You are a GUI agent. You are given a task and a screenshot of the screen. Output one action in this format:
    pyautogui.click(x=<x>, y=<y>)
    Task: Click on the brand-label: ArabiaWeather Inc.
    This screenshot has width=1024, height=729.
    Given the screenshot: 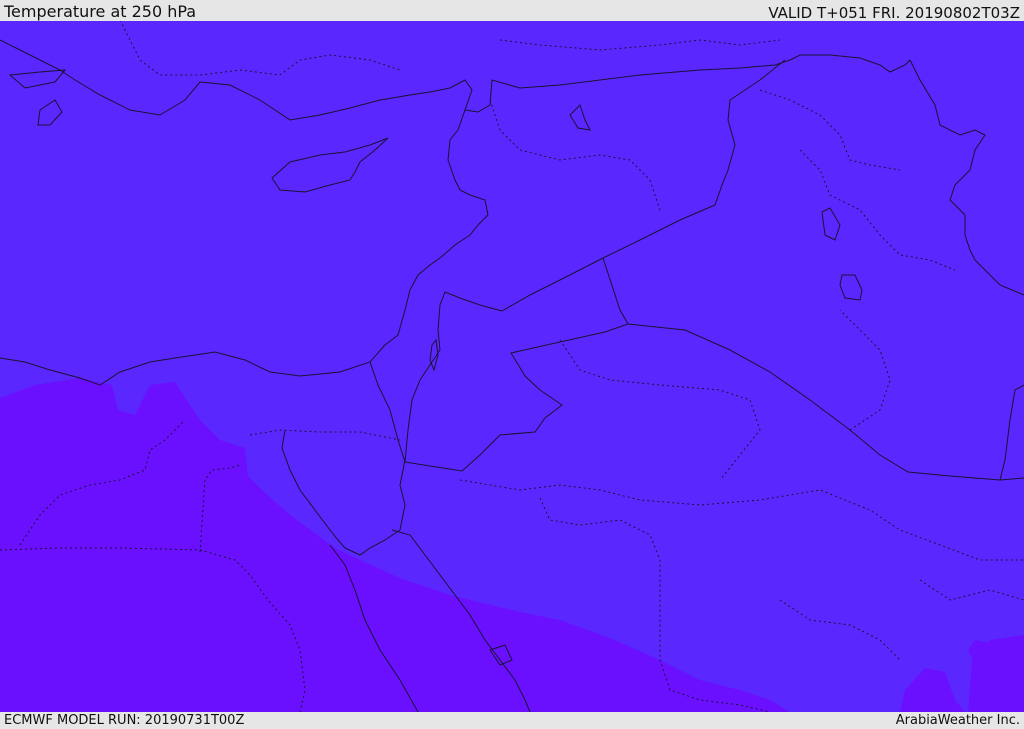 What is the action you would take?
    pyautogui.click(x=957, y=720)
    